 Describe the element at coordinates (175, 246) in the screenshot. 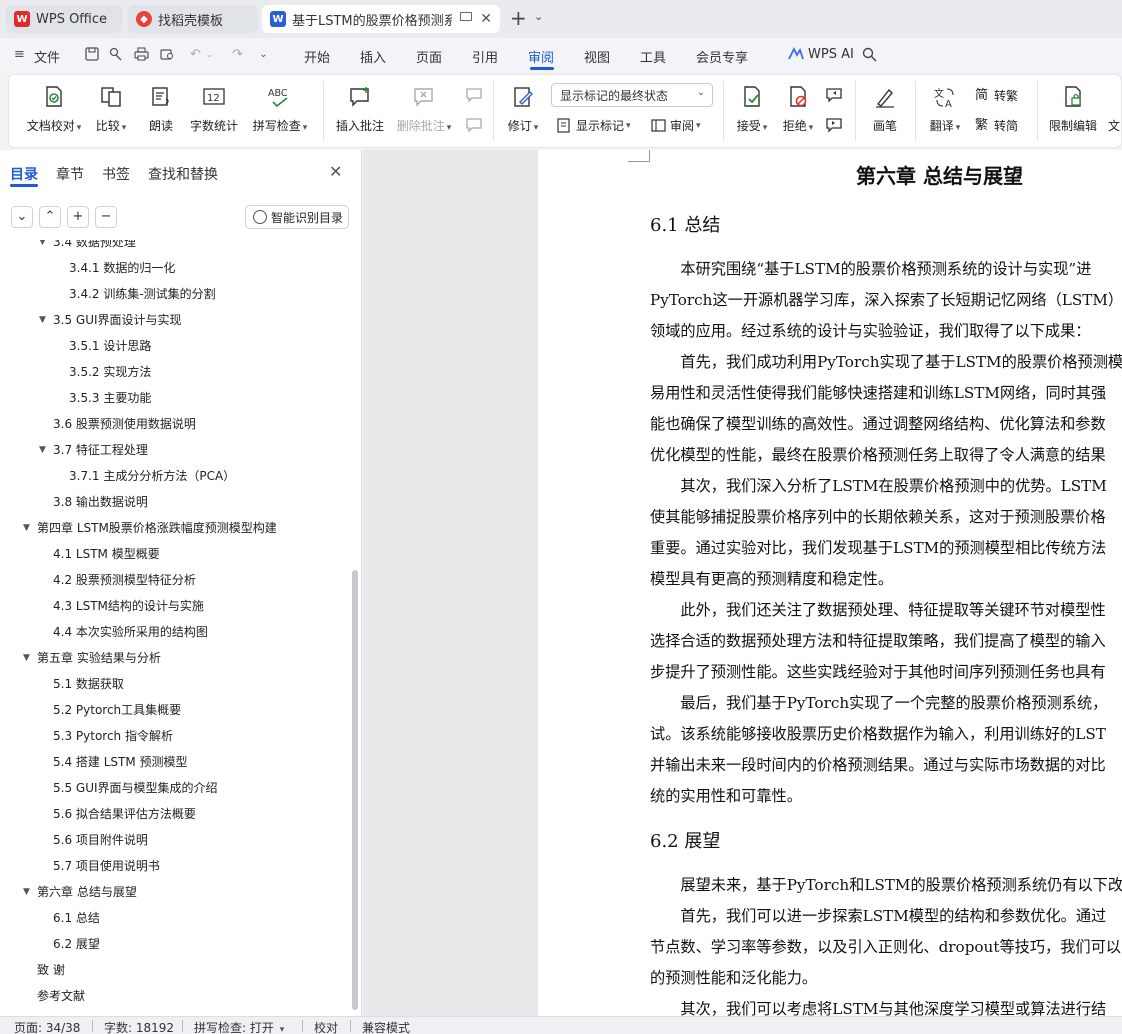

I see `toc-item: ▼ 3.4 数据预处理` at that location.